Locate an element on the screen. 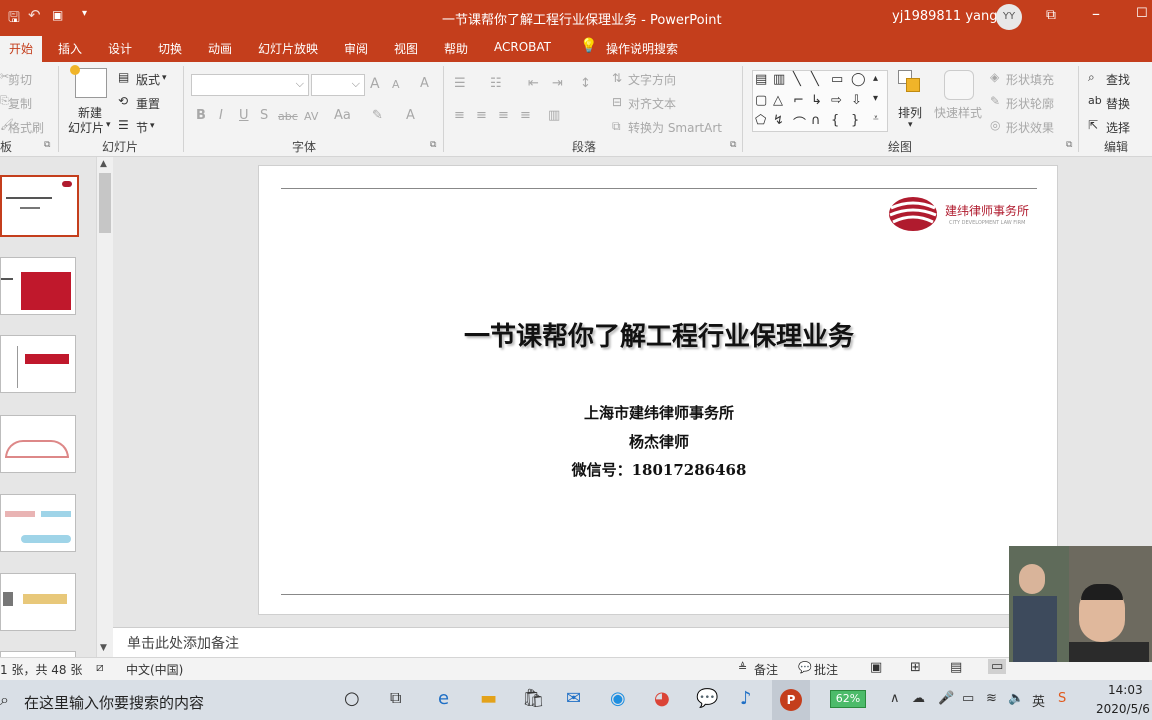  gallery-up-icon: ▴ is located at coordinates (875, 78).